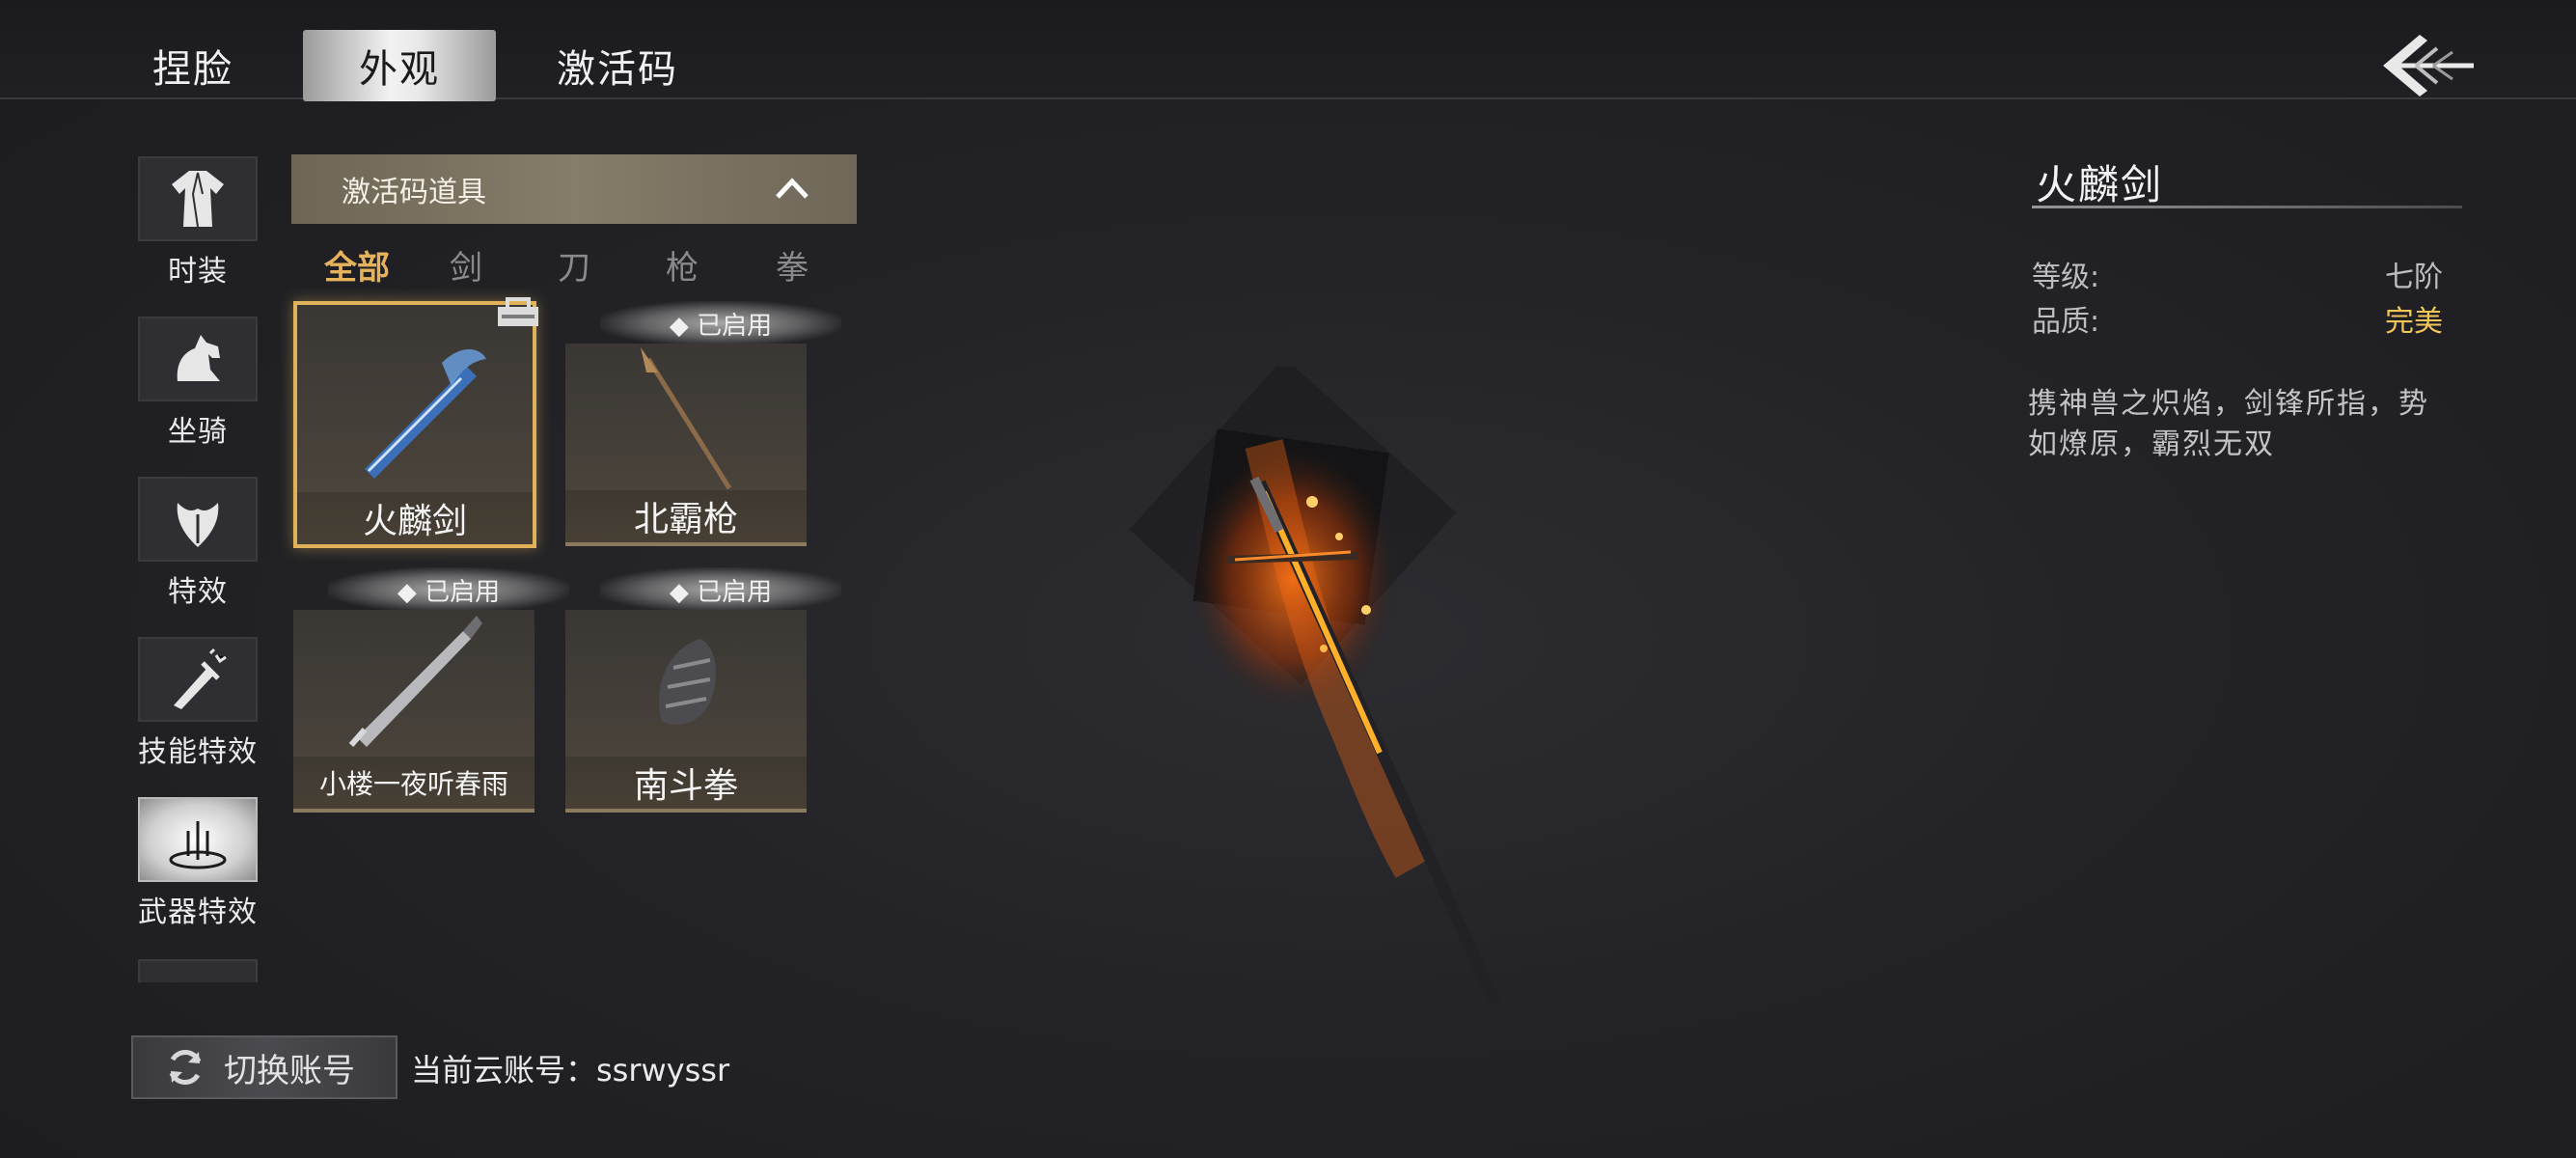  What do you see at coordinates (357, 265) in the screenshot?
I see `filter-all: 全部` at bounding box center [357, 265].